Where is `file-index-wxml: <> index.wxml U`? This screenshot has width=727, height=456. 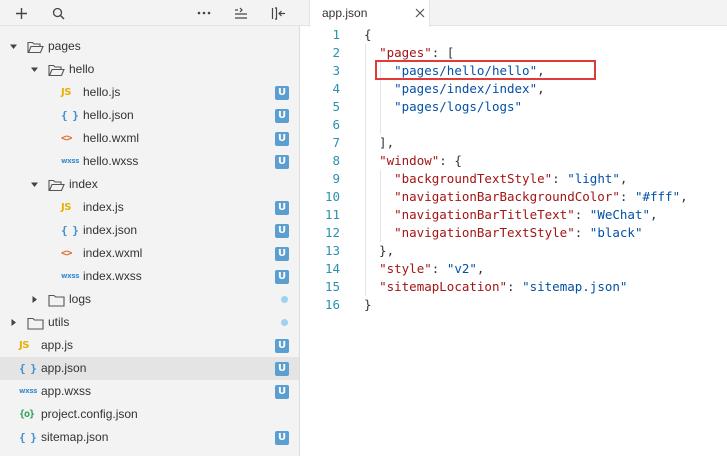
file-index-wxml: <> index.wxml U is located at coordinates (149, 253).